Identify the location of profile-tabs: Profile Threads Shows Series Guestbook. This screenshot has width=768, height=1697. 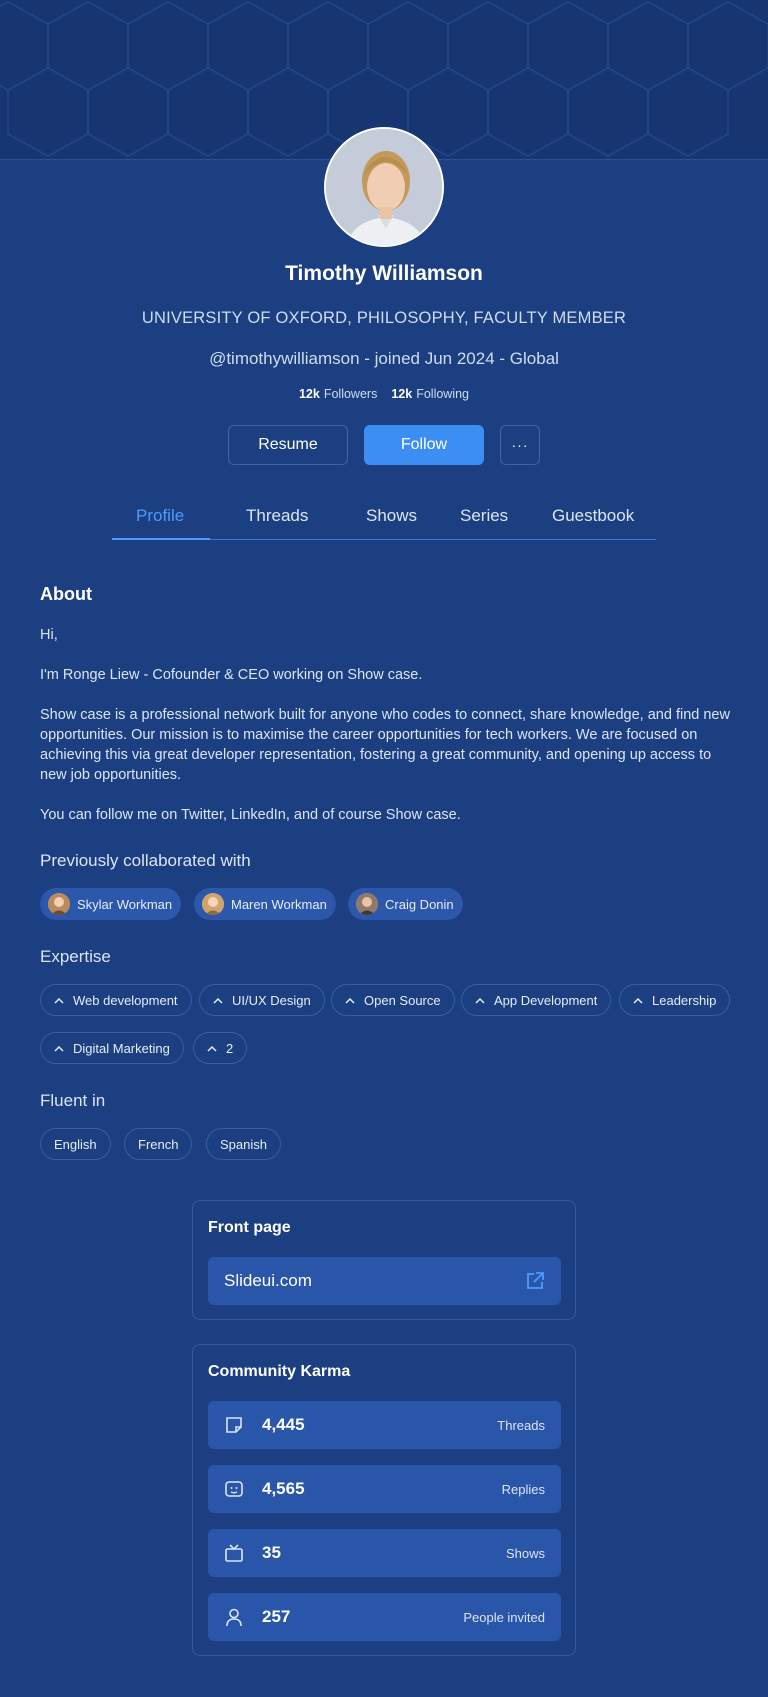
(384, 520).